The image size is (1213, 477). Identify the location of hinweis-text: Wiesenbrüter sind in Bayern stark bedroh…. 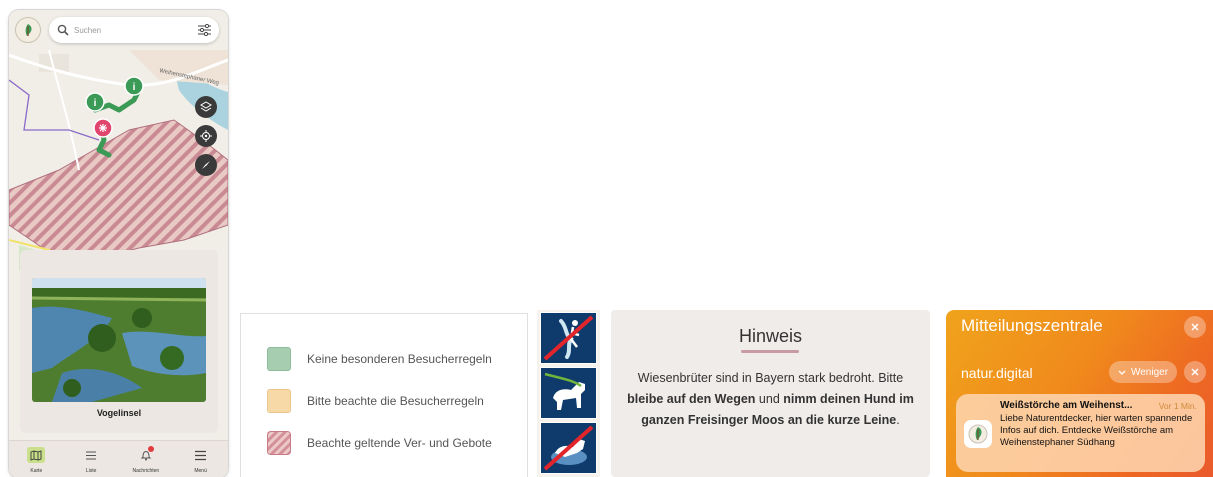
(770, 399).